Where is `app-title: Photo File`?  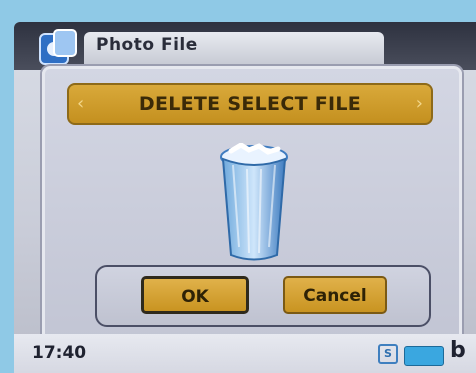
app-title: Photo File is located at coordinates (147, 45).